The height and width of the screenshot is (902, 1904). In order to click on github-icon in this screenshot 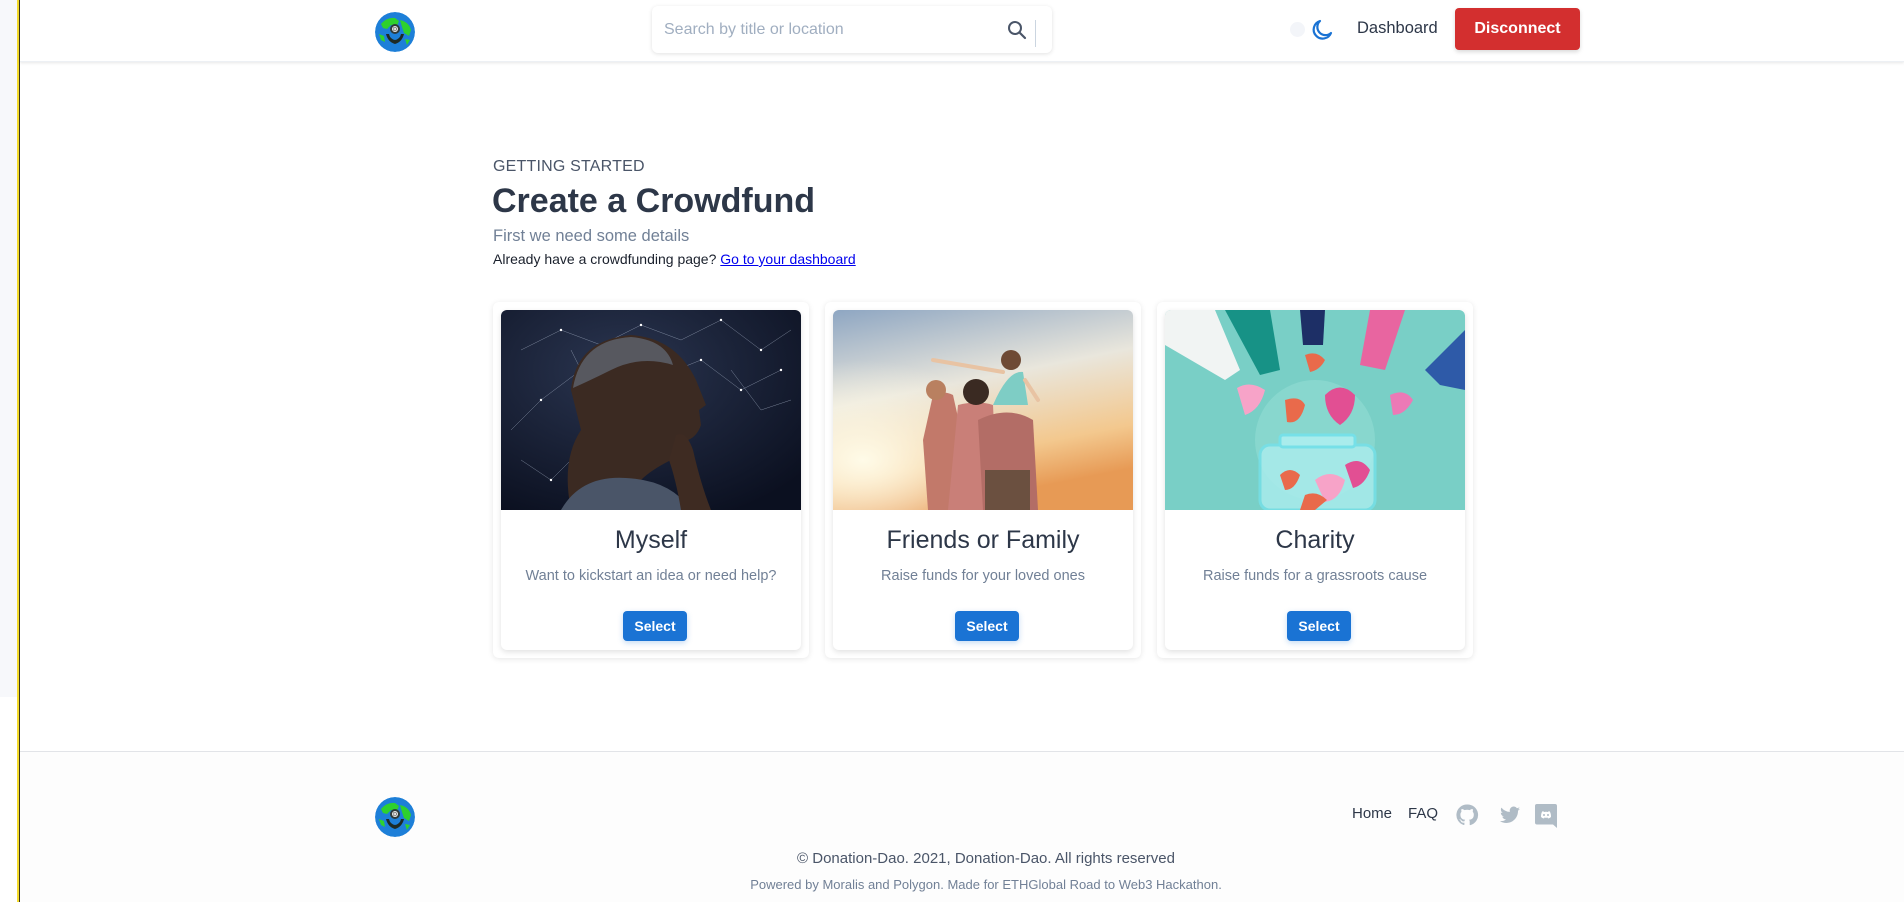, I will do `click(1467, 815)`.